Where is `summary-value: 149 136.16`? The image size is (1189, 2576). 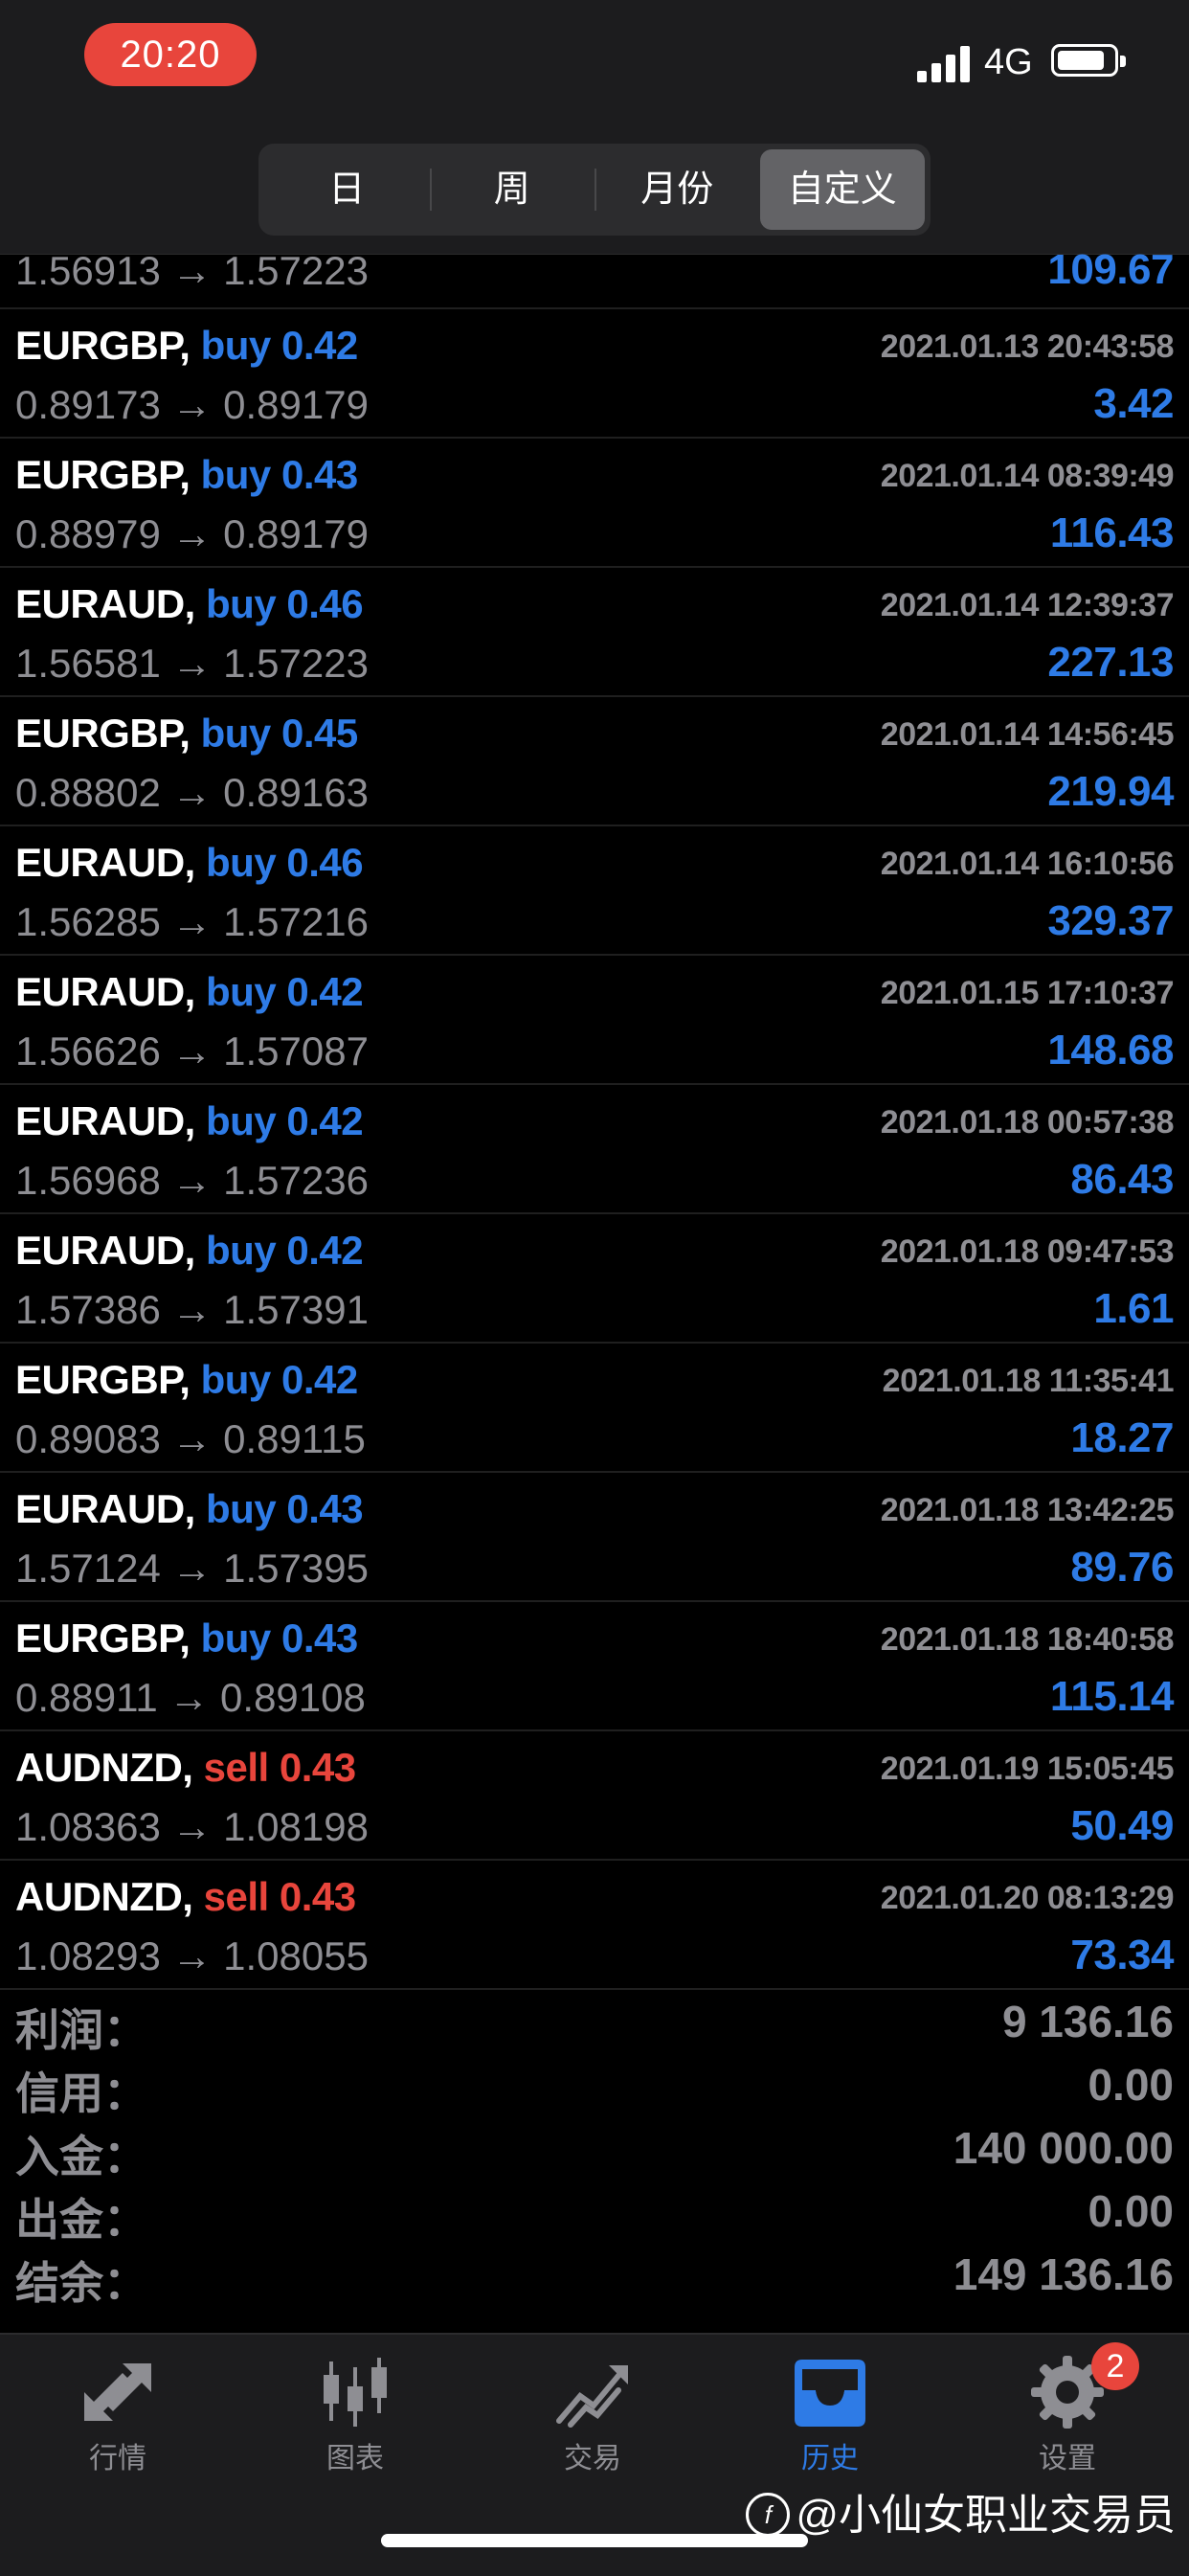 summary-value: 149 136.16 is located at coordinates (1063, 2274).